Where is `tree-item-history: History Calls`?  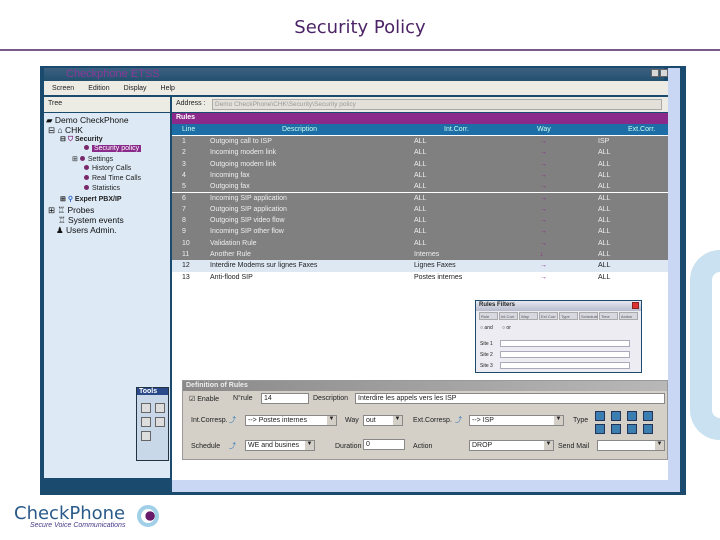 tree-item-history: History Calls is located at coordinates (107, 168).